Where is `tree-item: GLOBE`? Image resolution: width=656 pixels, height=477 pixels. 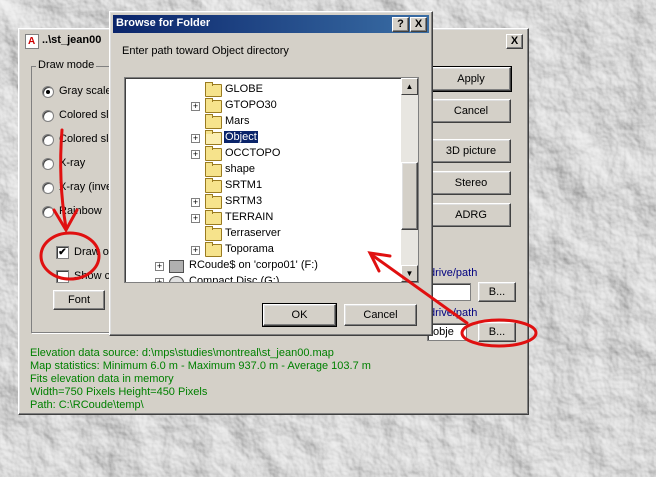 tree-item: GLOBE is located at coordinates (263, 90).